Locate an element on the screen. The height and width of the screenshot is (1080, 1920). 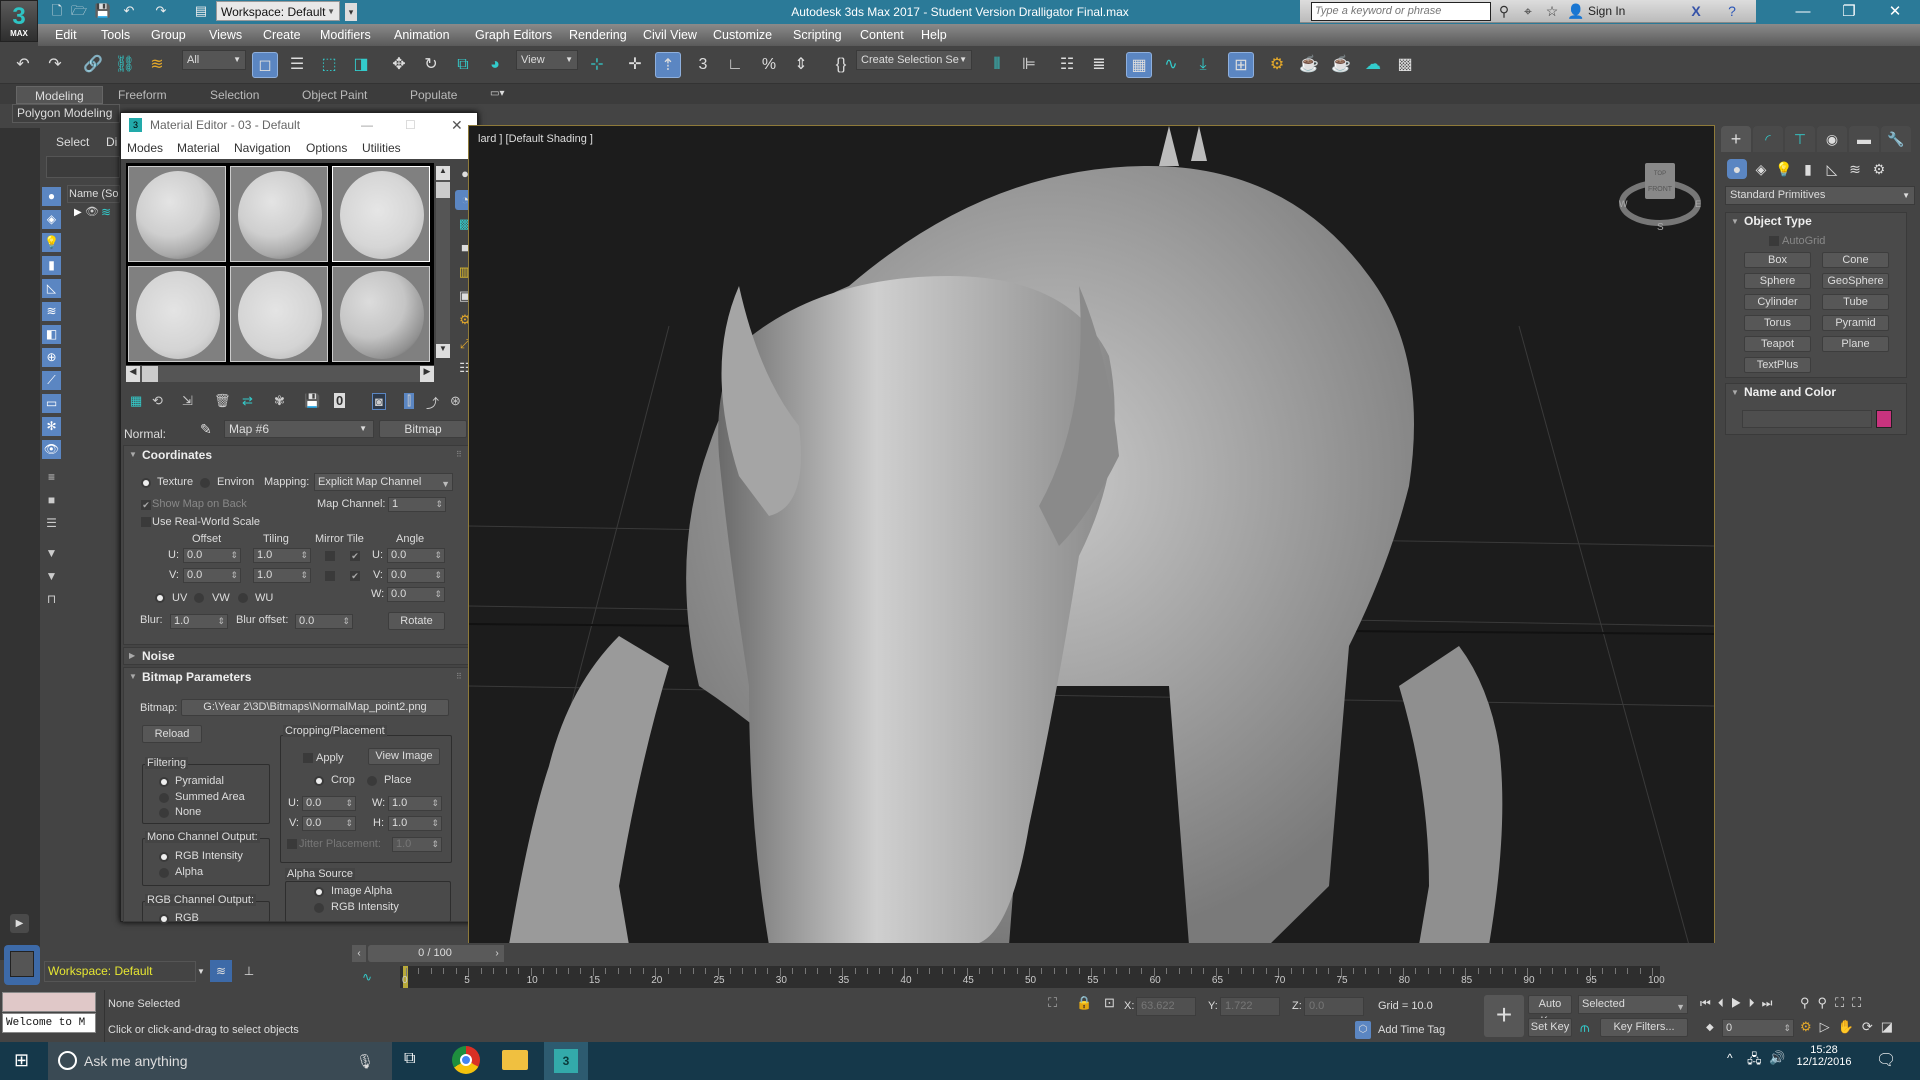
menu-views: Views is located at coordinates (225, 35).